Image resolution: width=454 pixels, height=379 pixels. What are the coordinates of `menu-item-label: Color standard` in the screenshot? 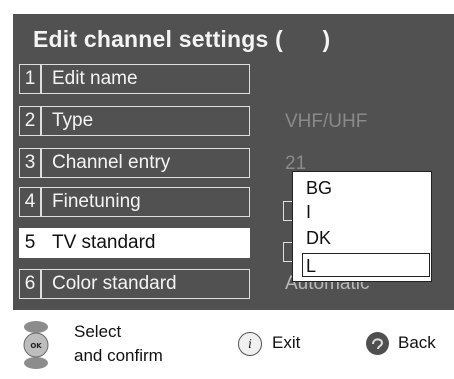 It's located at (145, 284).